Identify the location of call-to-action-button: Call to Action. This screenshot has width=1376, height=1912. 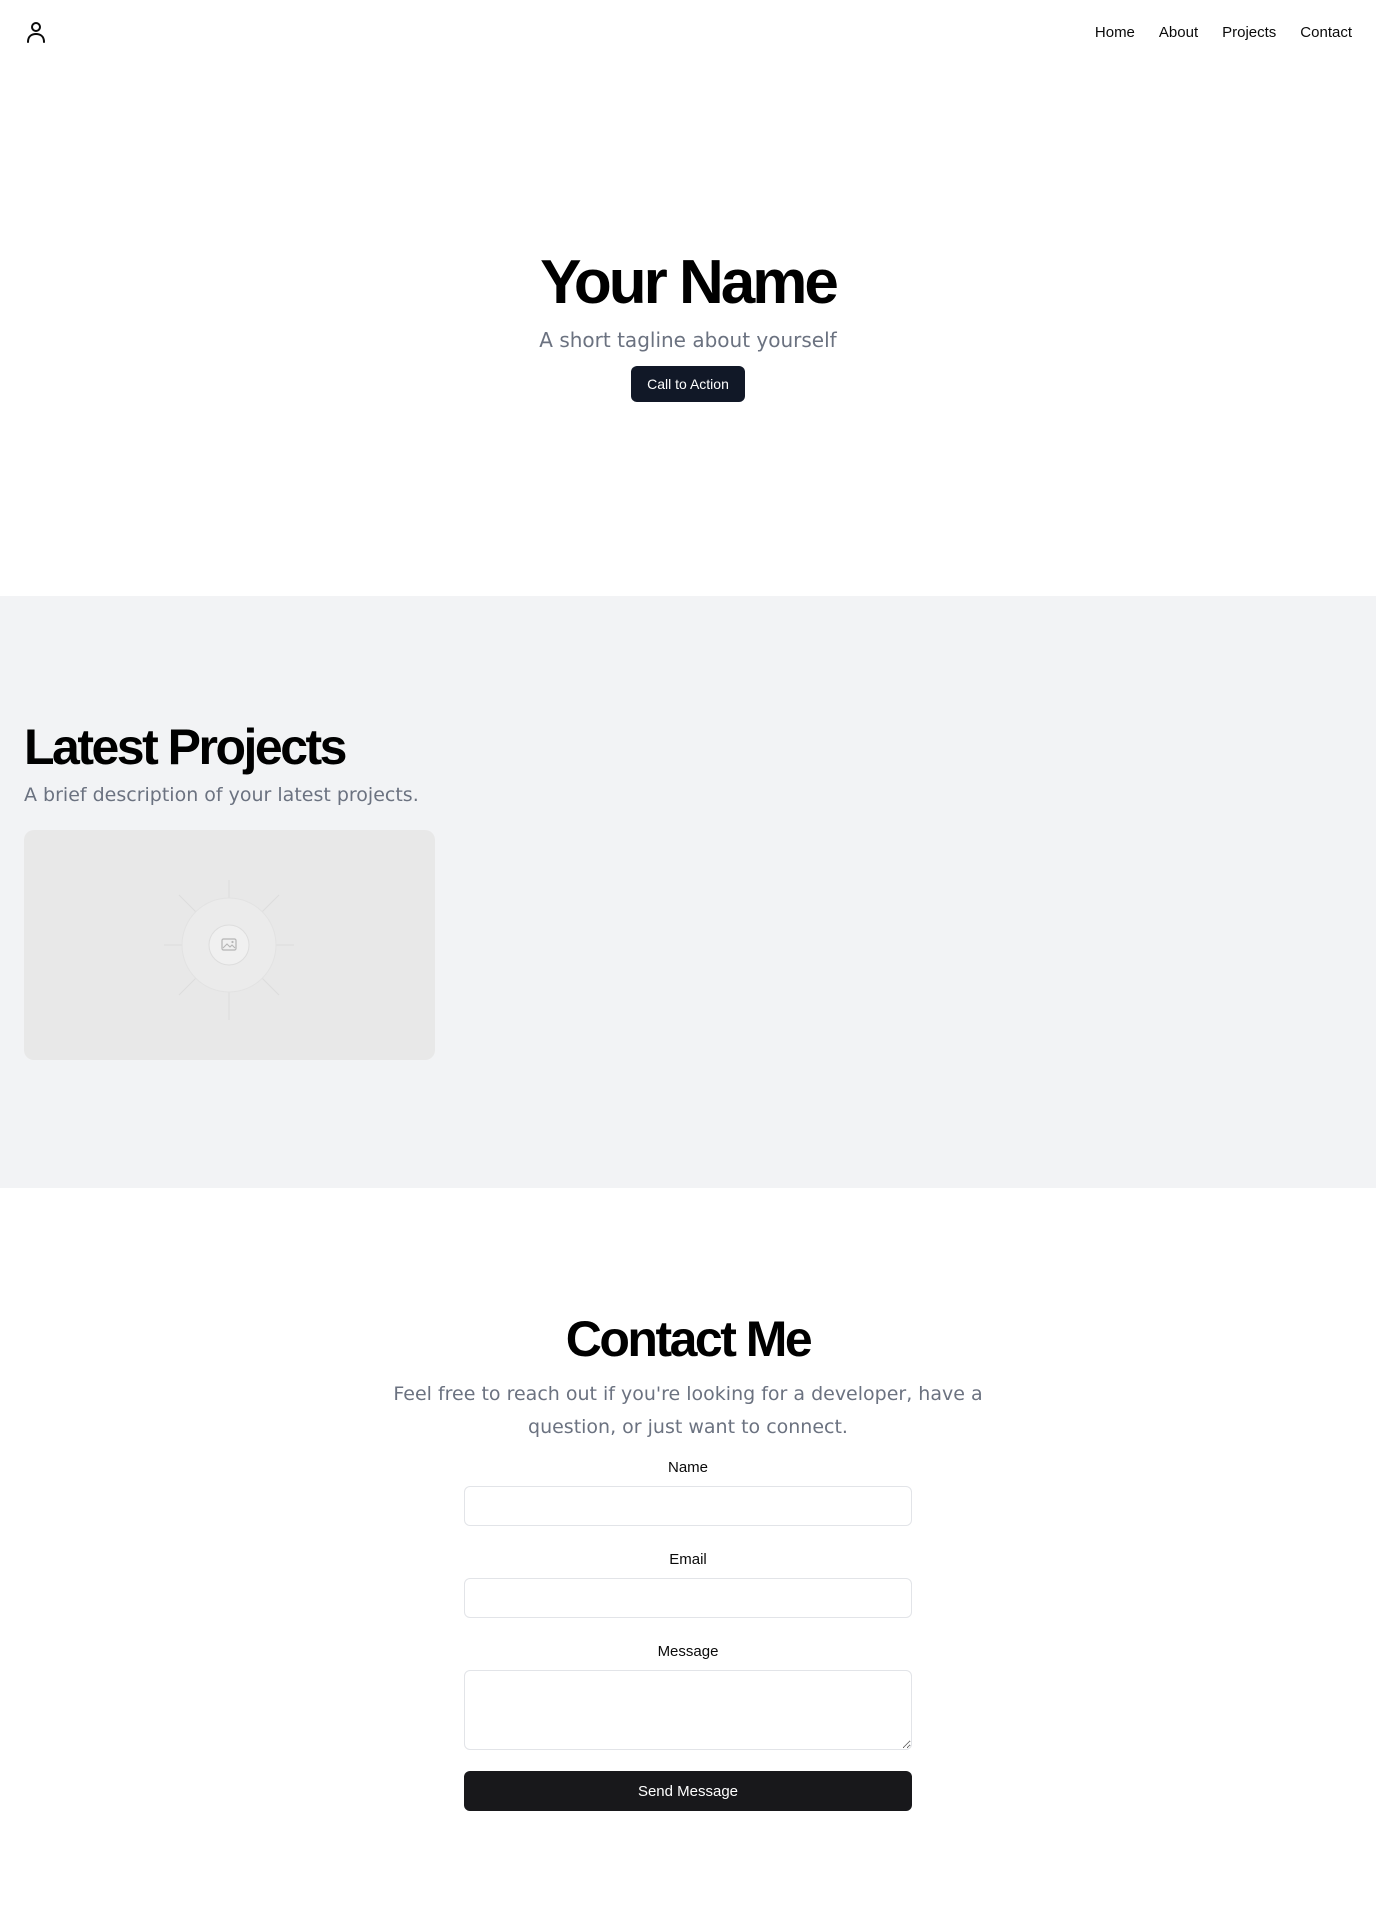
(688, 384).